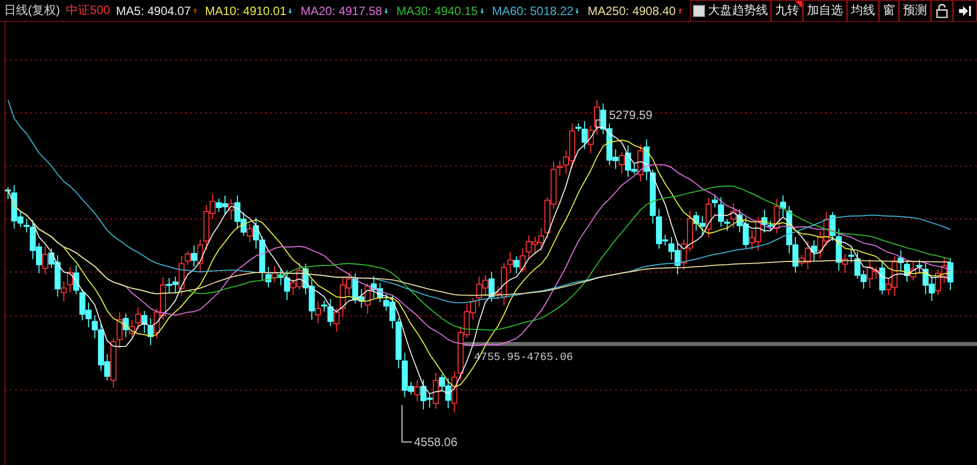 The image size is (977, 465). I want to click on toolbar-button: 预测, so click(915, 11).